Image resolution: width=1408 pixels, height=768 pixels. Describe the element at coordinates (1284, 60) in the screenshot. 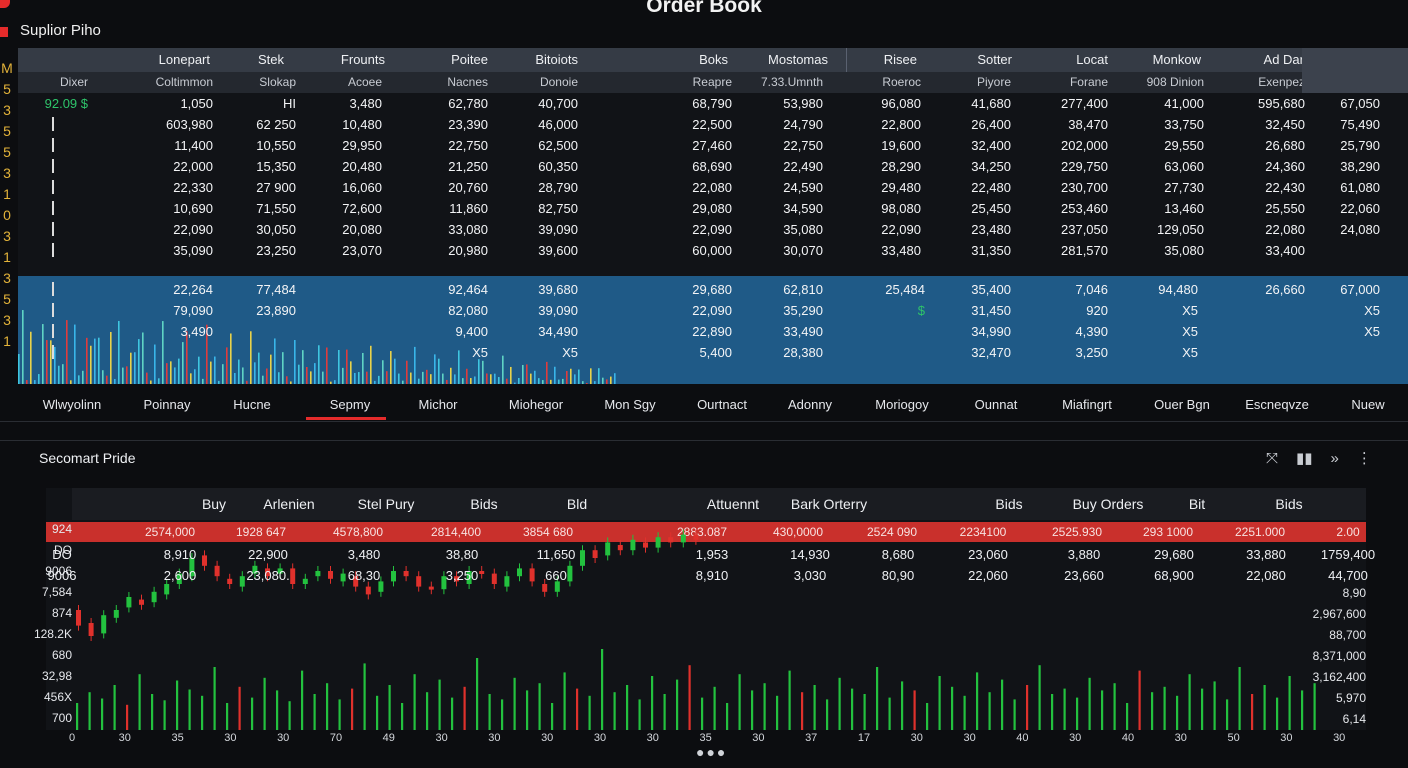

I see `column-header: Ad Dar` at that location.